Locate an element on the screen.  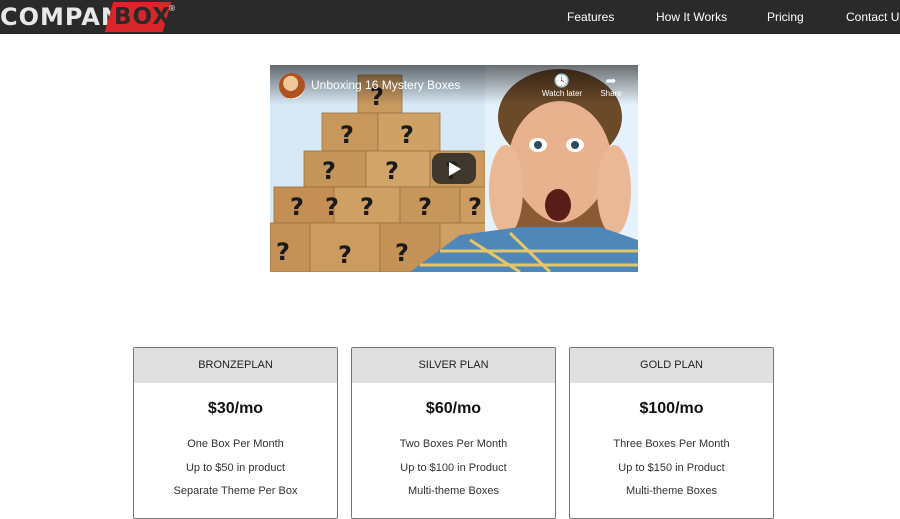
clock-icon: 🕓 is located at coordinates (562, 80).